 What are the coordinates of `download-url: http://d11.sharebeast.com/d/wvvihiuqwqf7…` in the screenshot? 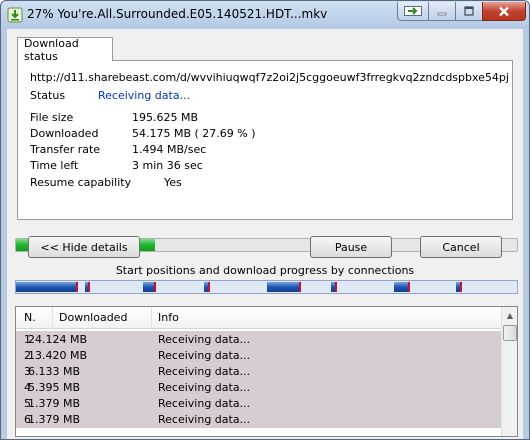 It's located at (270, 77).